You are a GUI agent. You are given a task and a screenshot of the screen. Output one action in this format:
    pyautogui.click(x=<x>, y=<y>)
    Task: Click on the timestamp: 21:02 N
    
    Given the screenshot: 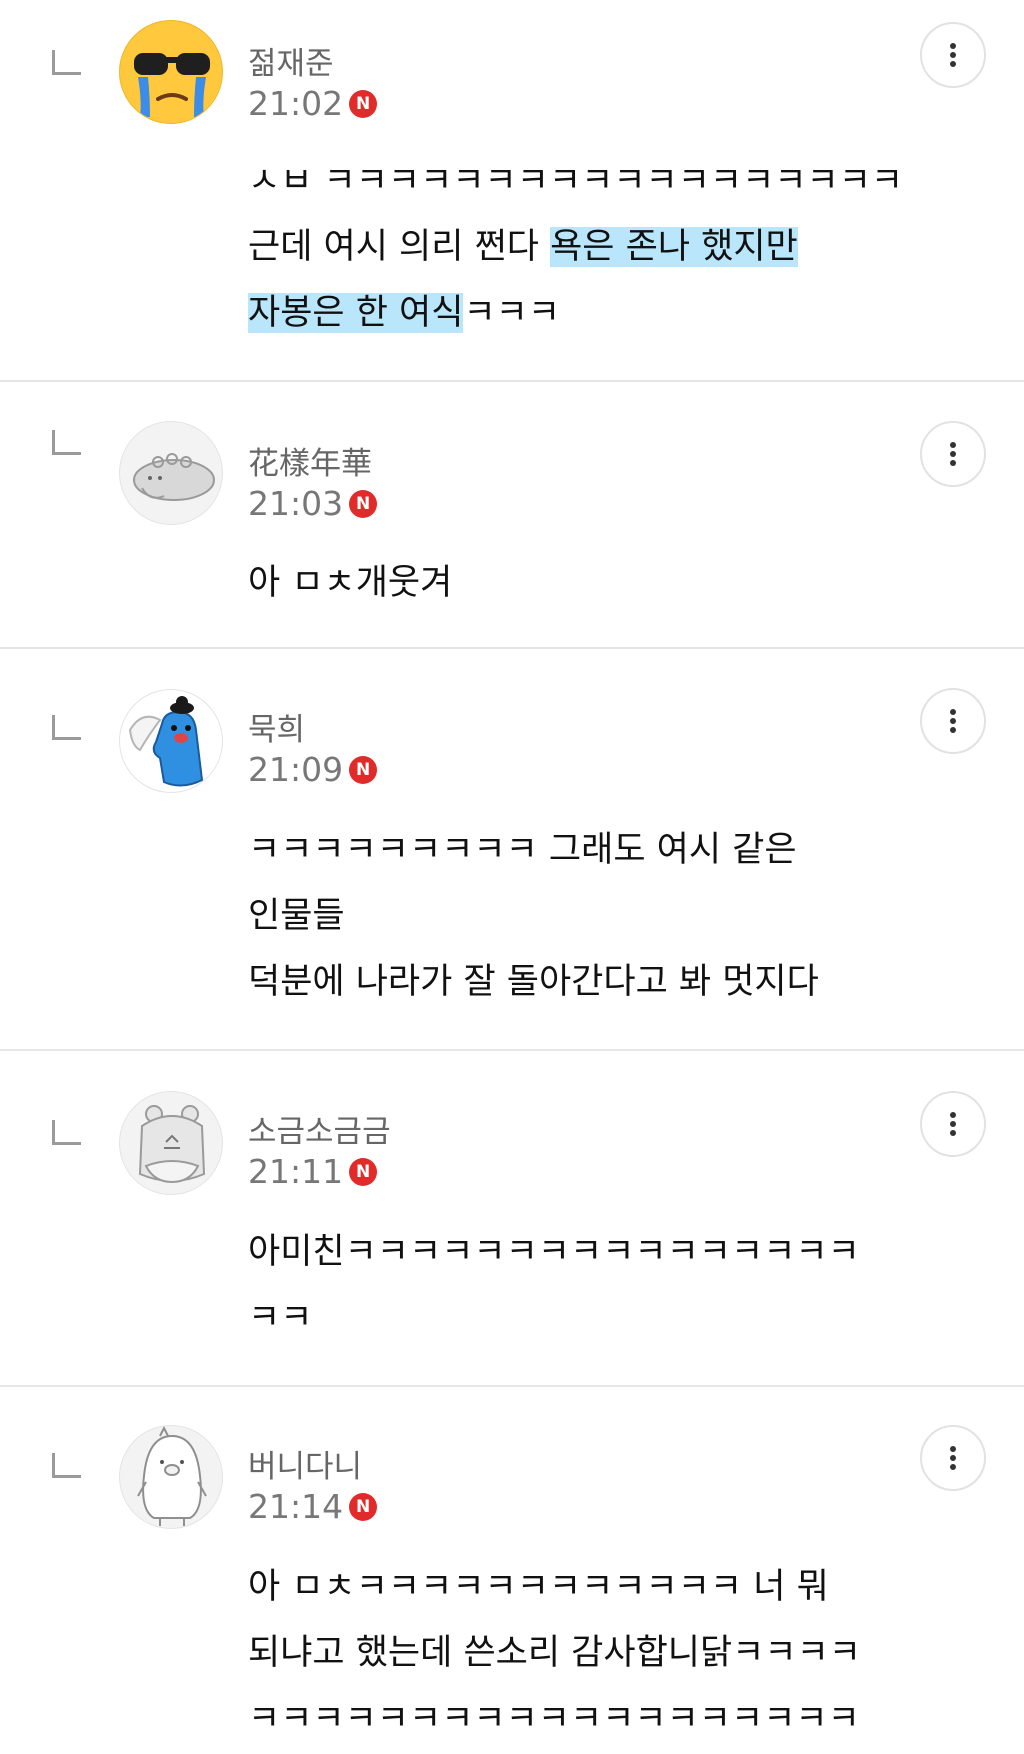 What is the action you would take?
    pyautogui.click(x=313, y=103)
    